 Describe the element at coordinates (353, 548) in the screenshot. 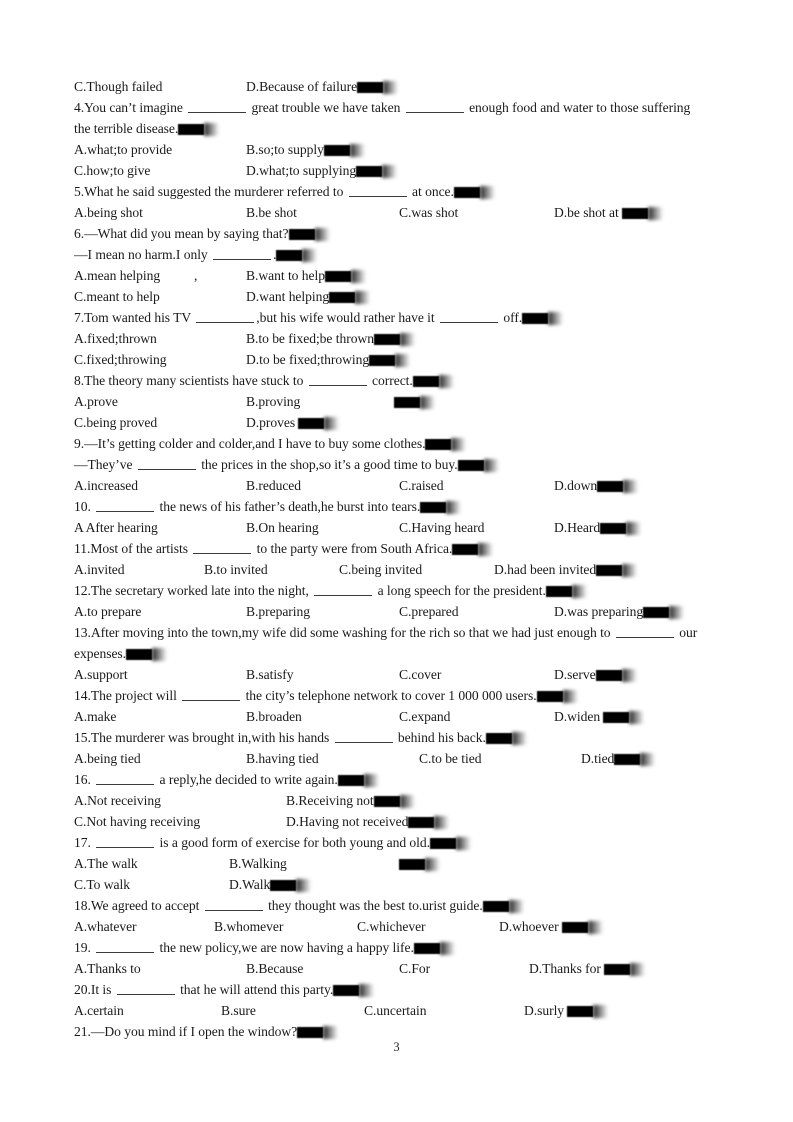

I see `stem-text: to the party were from South Africa.` at that location.